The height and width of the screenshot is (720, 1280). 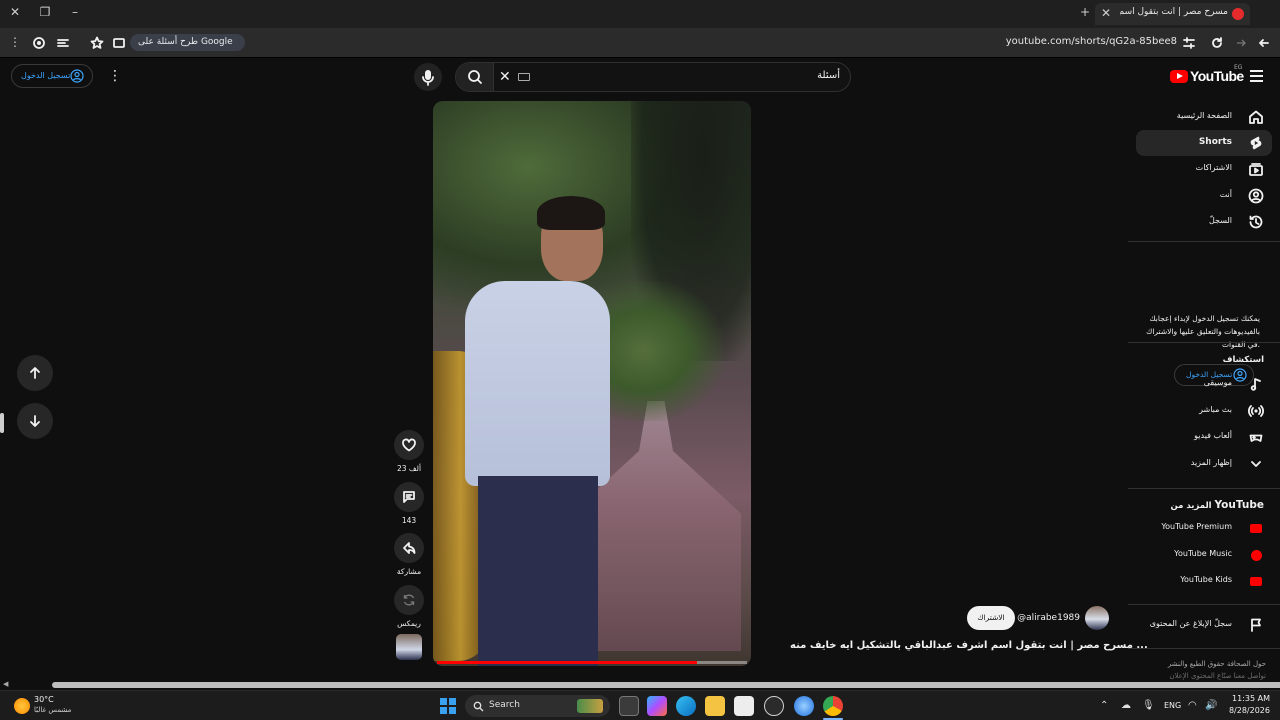 I want to click on close-window-icon: ✕, so click(x=15, y=12).